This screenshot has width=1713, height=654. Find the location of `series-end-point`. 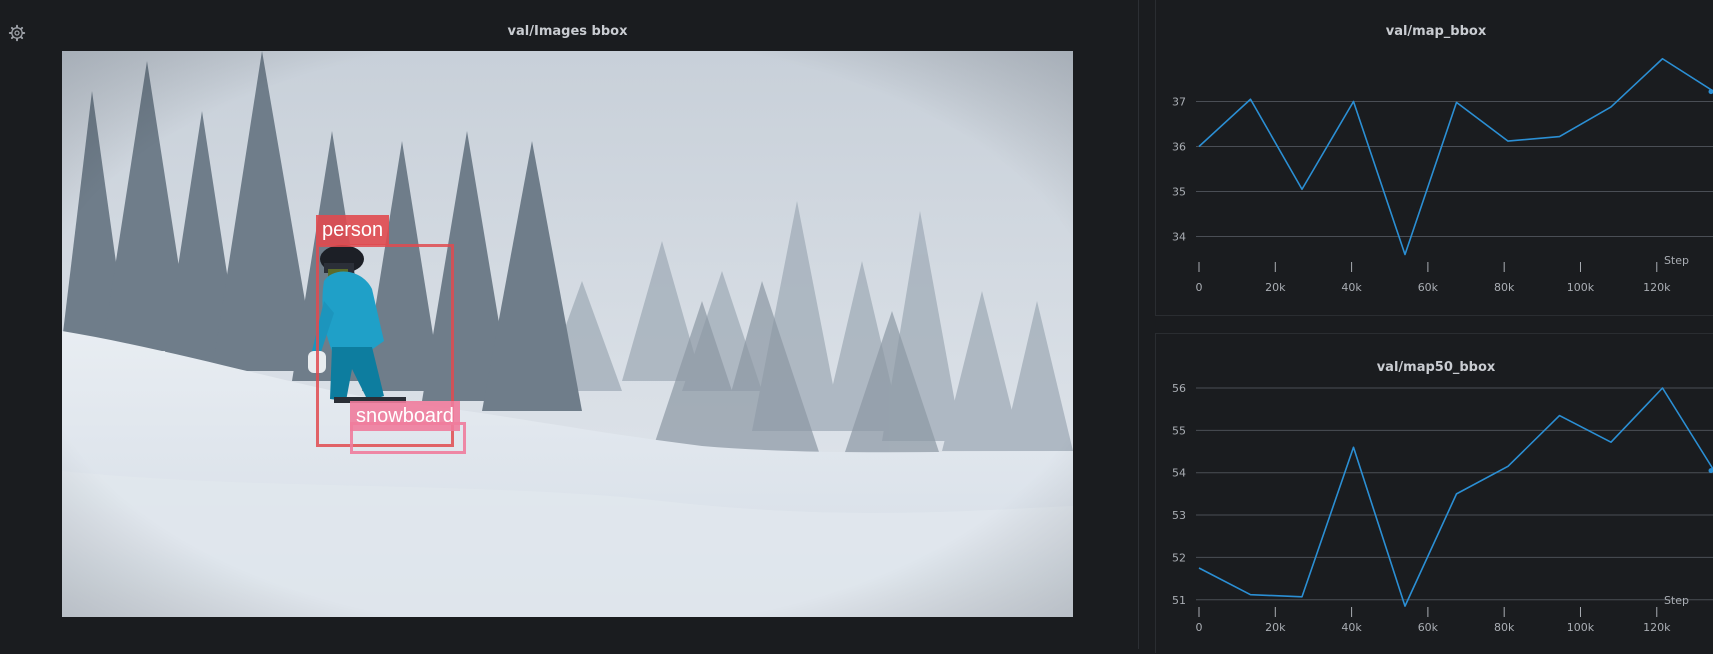

series-end-point is located at coordinates (1711, 91).